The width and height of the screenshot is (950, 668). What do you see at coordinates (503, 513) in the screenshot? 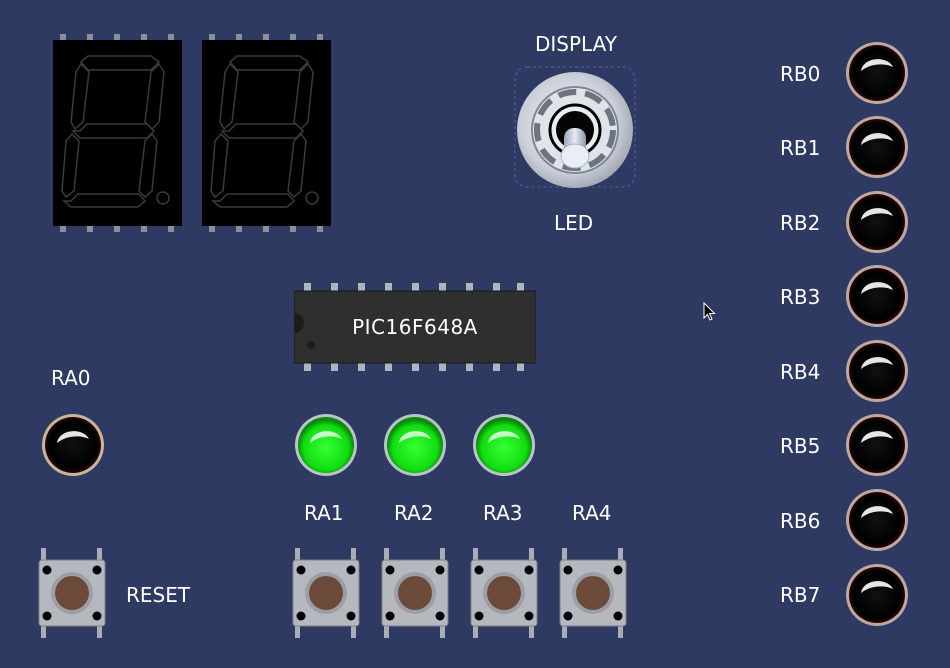
I see `ra3-button-label: RA3` at bounding box center [503, 513].